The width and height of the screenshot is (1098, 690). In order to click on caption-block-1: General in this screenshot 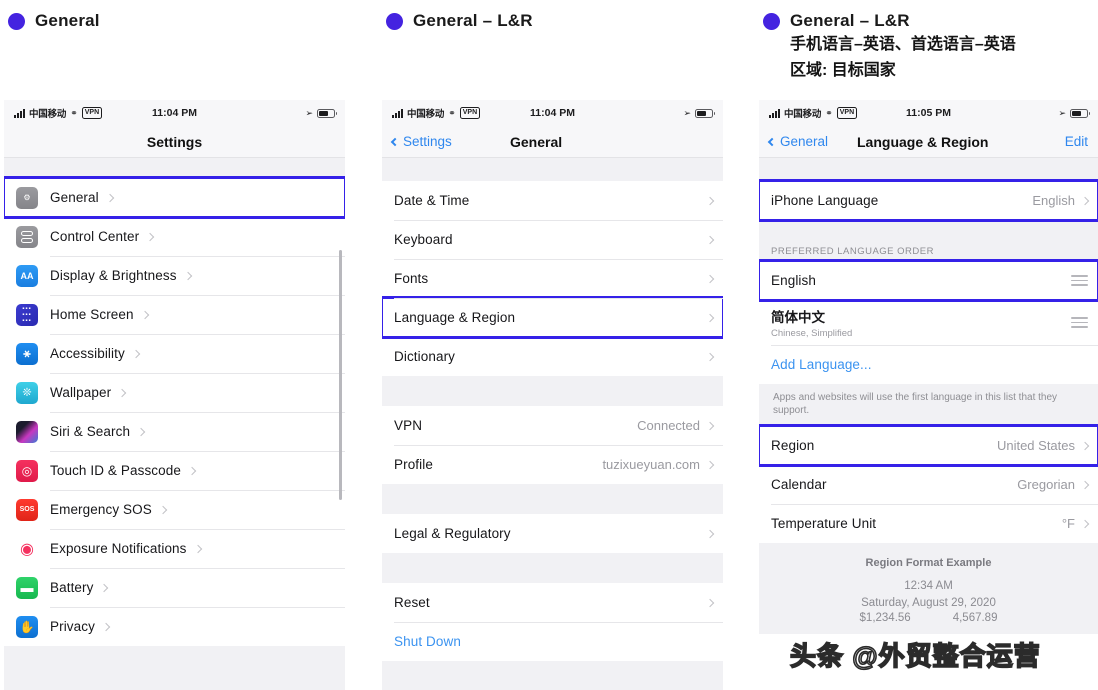, I will do `click(172, 16)`.